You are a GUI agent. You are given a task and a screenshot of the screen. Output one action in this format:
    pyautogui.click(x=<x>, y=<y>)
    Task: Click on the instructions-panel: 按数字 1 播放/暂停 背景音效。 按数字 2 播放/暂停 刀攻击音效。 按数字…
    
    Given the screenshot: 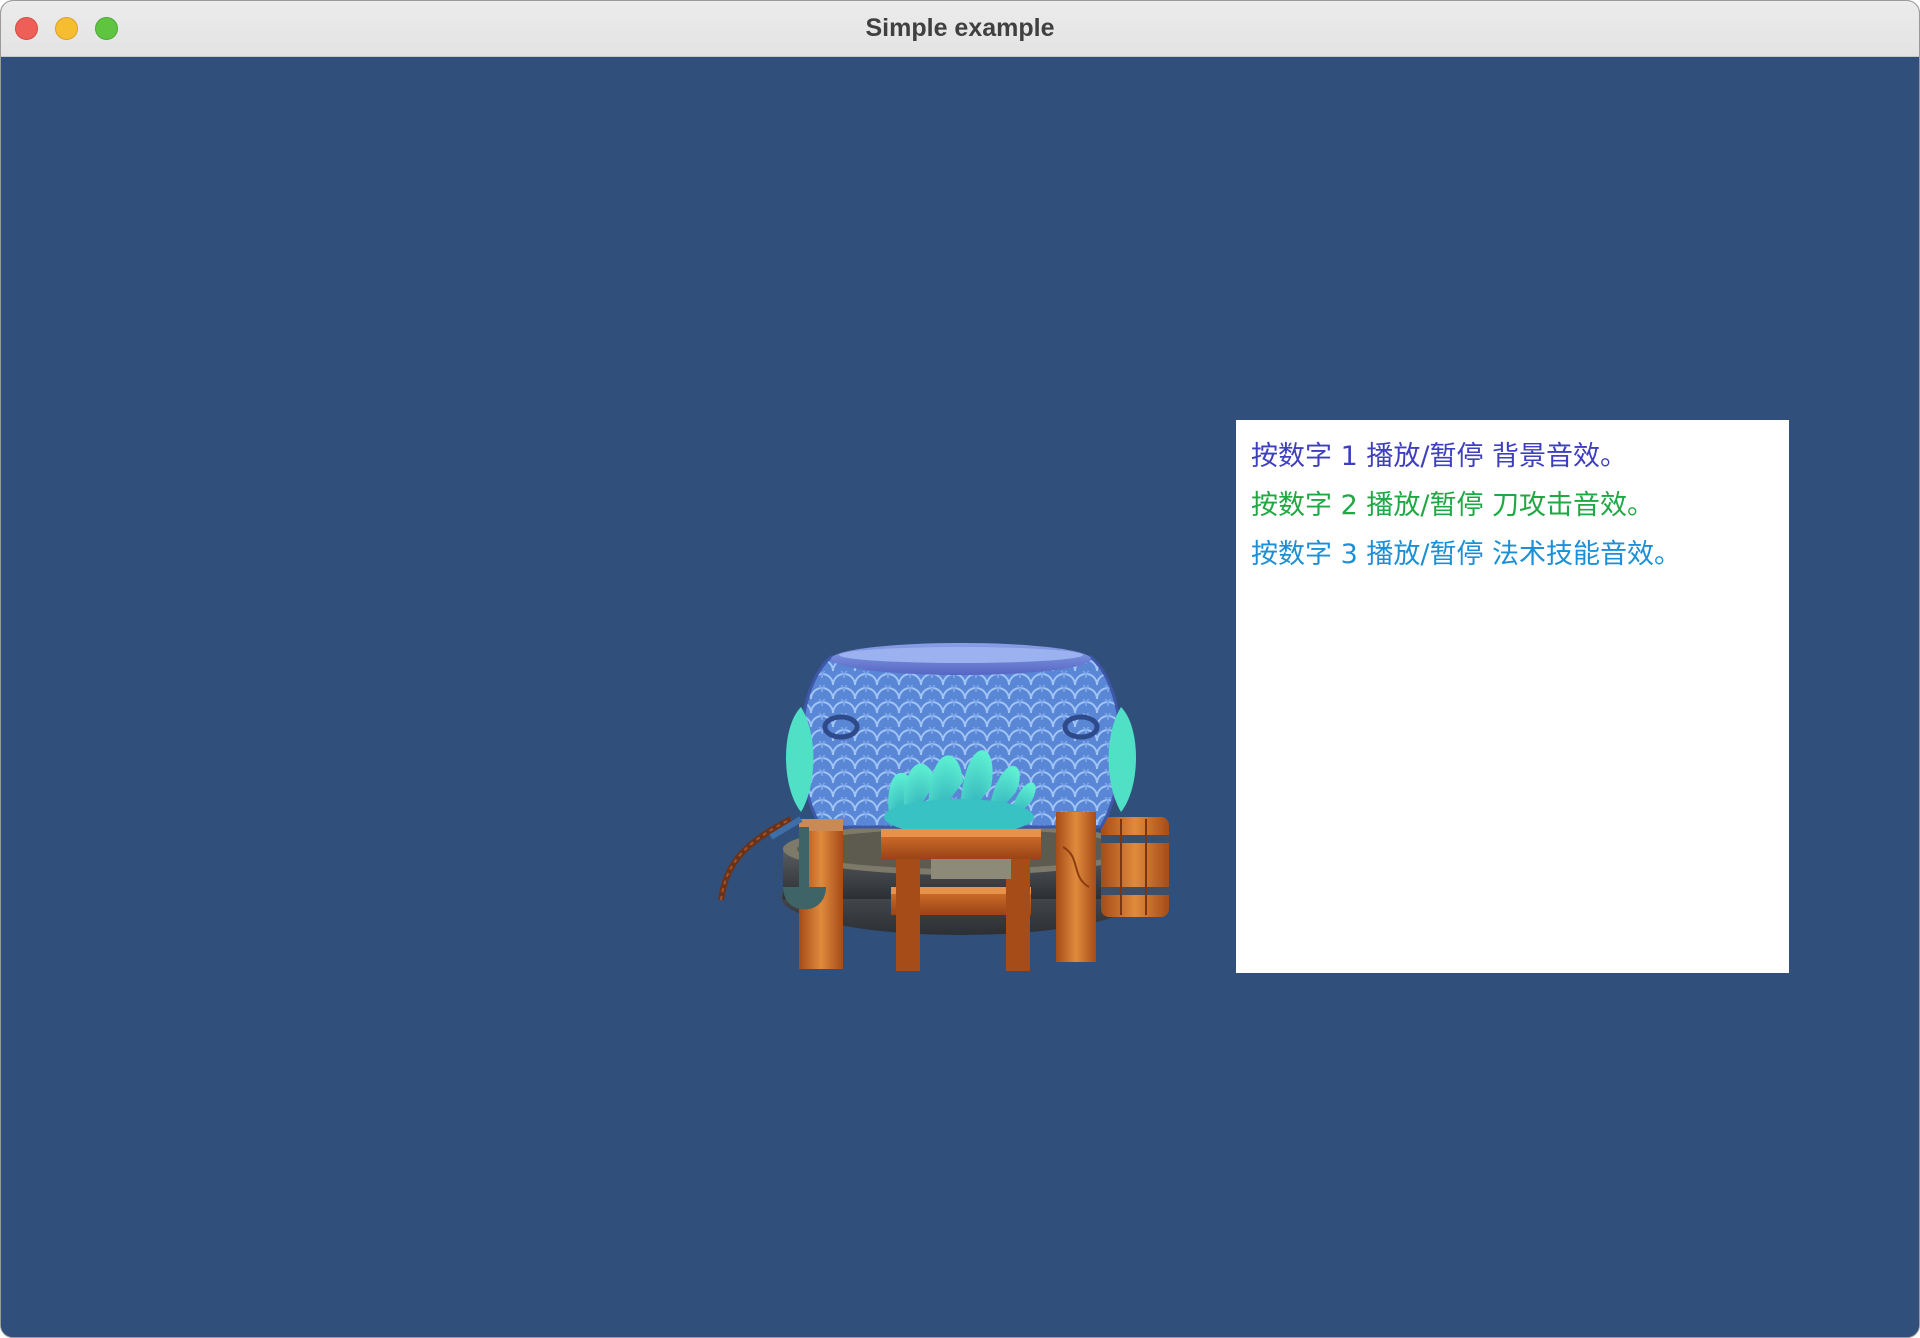 What is the action you would take?
    pyautogui.click(x=1512, y=696)
    